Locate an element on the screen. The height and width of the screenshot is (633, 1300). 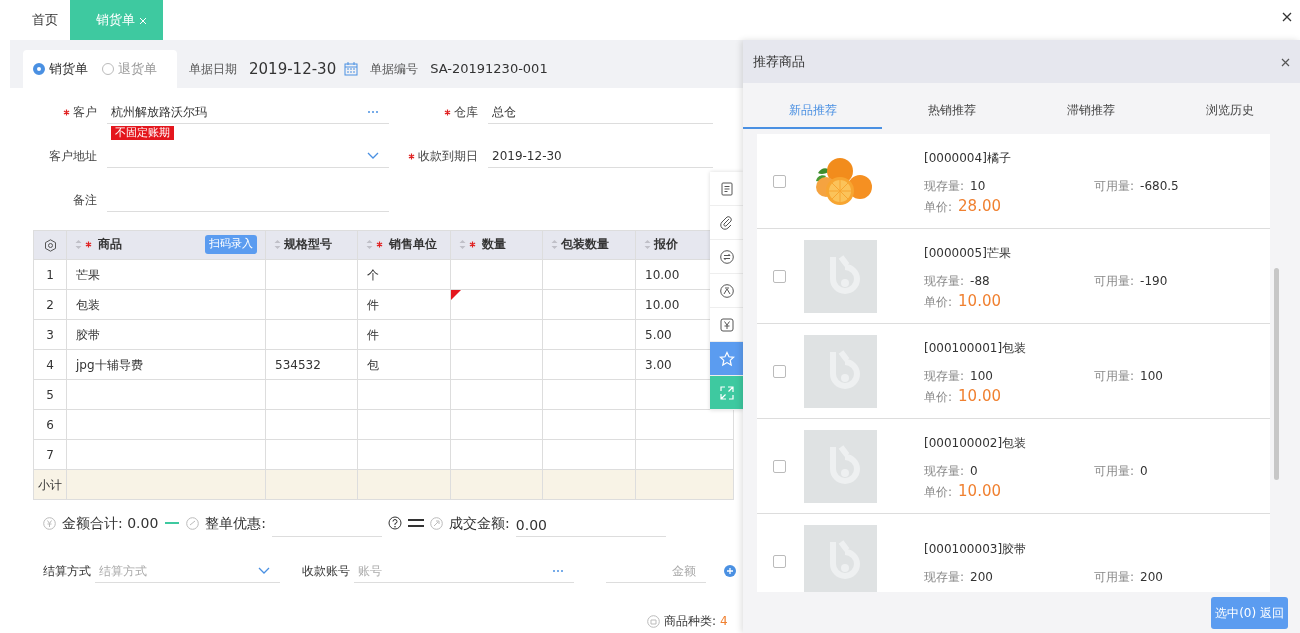
exchange-icon is located at coordinates (726, 256).